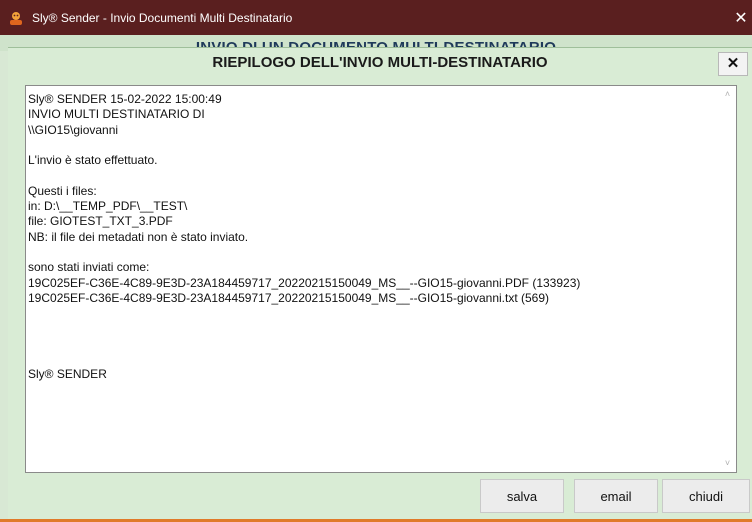 Image resolution: width=752 pixels, height=522 pixels. I want to click on report-line: Sly® SENDER, so click(67, 374).